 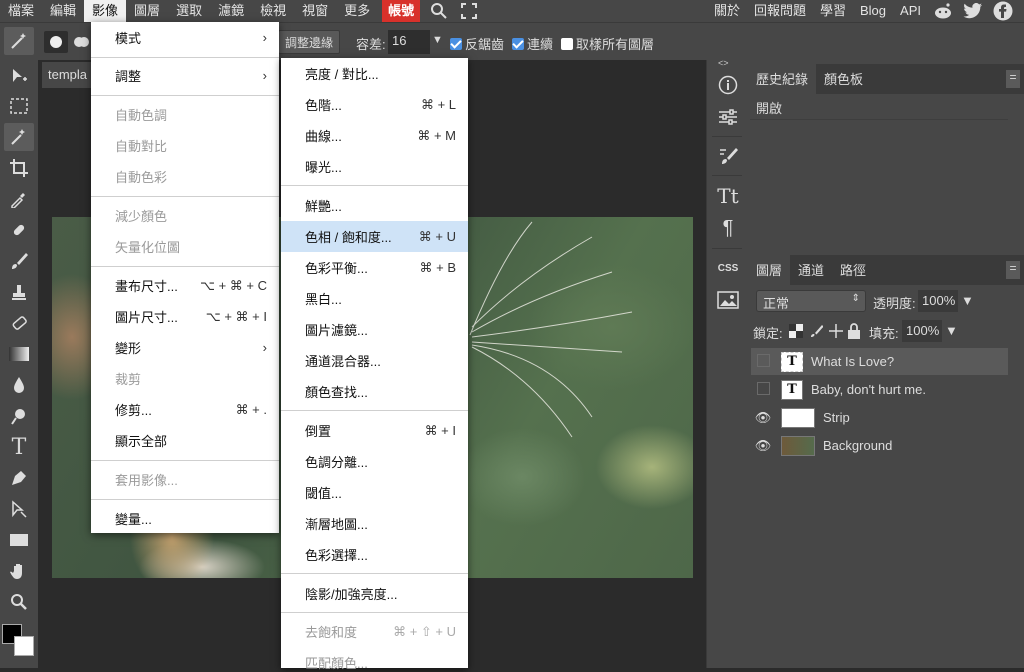 What do you see at coordinates (185, 316) in the screenshot?
I see `menu-item-image-size: 圖片尺寸... ⌥ + ⌘ + I` at bounding box center [185, 316].